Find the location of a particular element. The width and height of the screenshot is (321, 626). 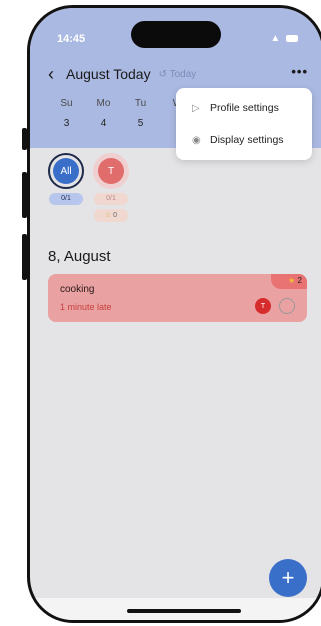

star-count-badge: ☆ 0 is located at coordinates (111, 215).